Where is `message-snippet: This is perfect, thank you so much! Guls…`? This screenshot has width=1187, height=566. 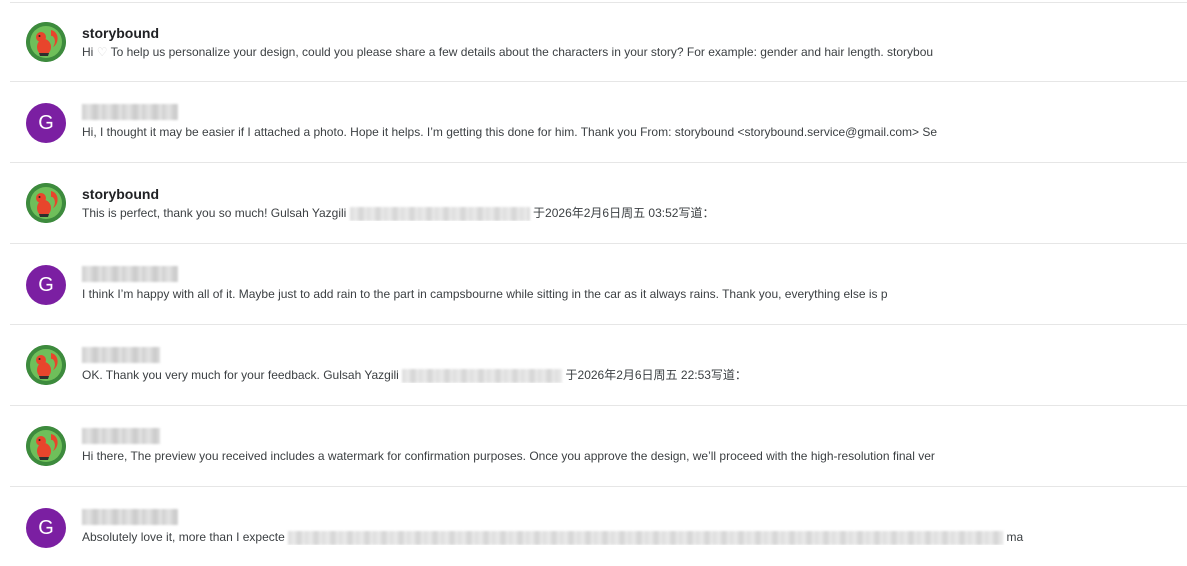
message-snippet: This is perfect, thank you so much! Guls… is located at coordinates (547, 213).